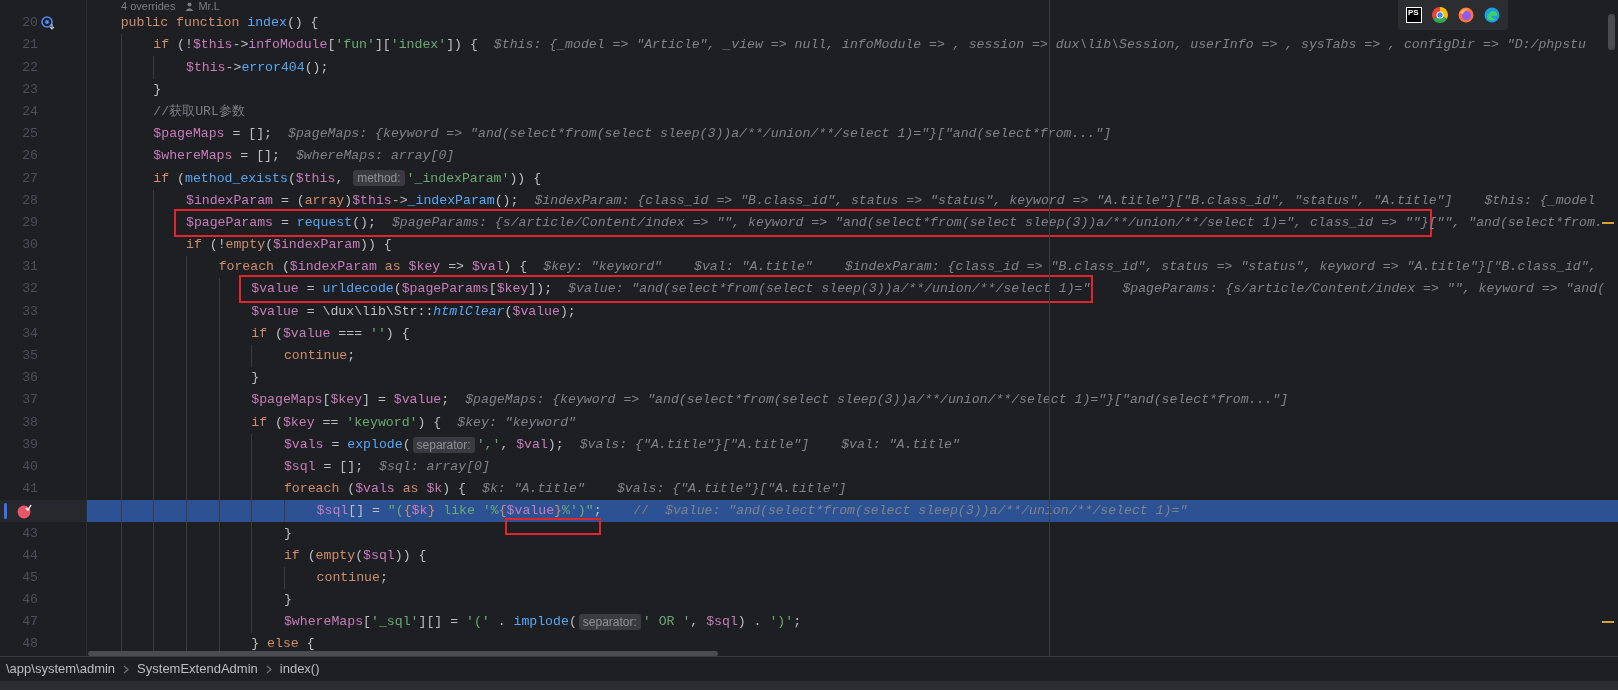 This screenshot has width=1618, height=690. Describe the element at coordinates (374, 489) in the screenshot. I see `code-text: foreach ($vals as $k) {` at that location.